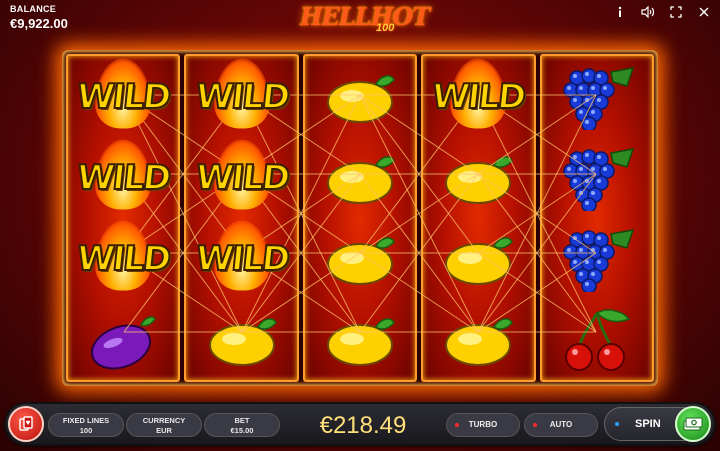 This screenshot has height=451, width=720. I want to click on close-icon, so click(704, 12).